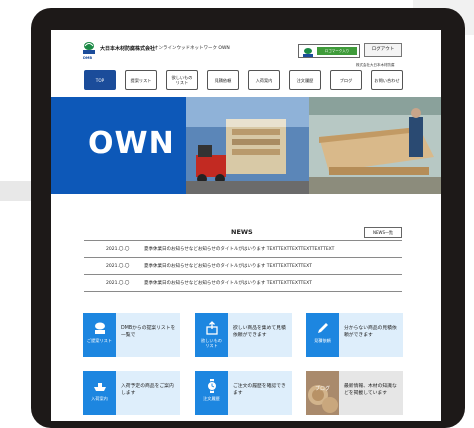 The height and width of the screenshot is (428, 474). I want to click on tile-caption: 入荷案内, so click(99, 398).